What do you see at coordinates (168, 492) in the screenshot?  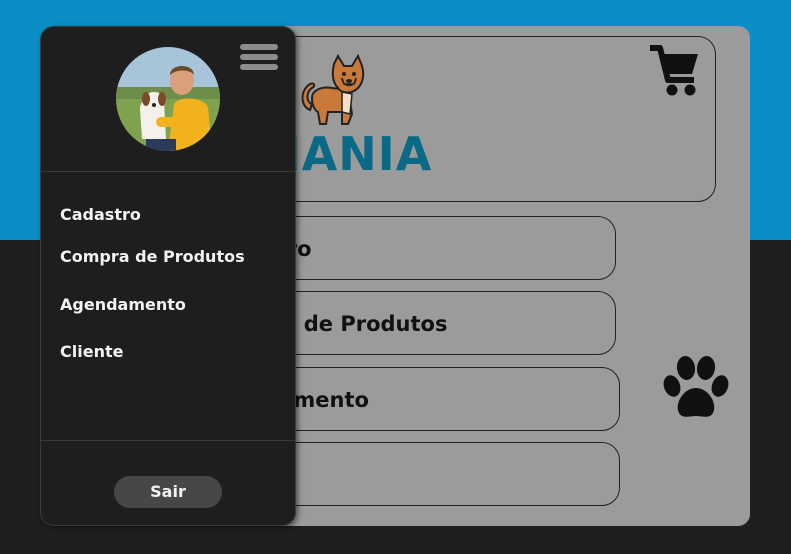 I see `logout-button: Sair` at bounding box center [168, 492].